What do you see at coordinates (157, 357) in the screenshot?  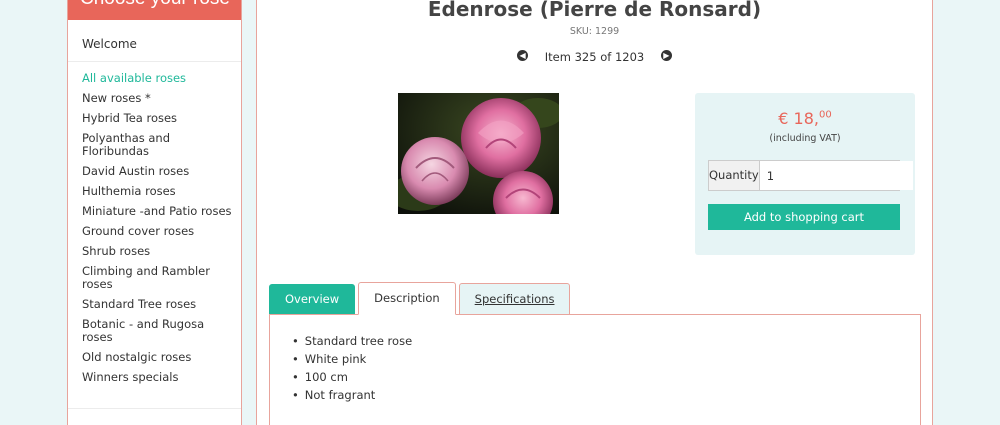 I see `sidebar-item-old-nostalgic: Old nostalgic roses` at bounding box center [157, 357].